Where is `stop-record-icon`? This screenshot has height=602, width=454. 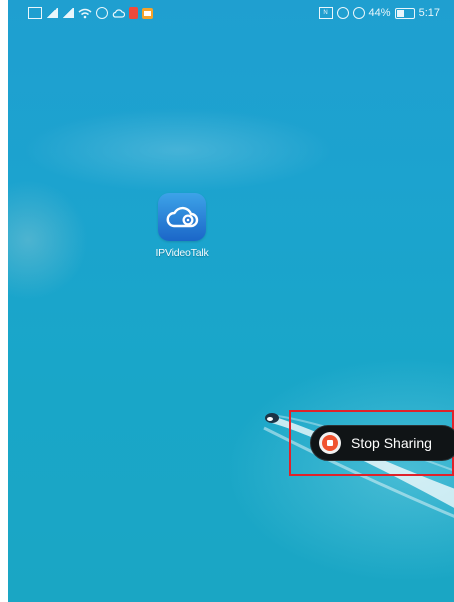 stop-record-icon is located at coordinates (330, 443).